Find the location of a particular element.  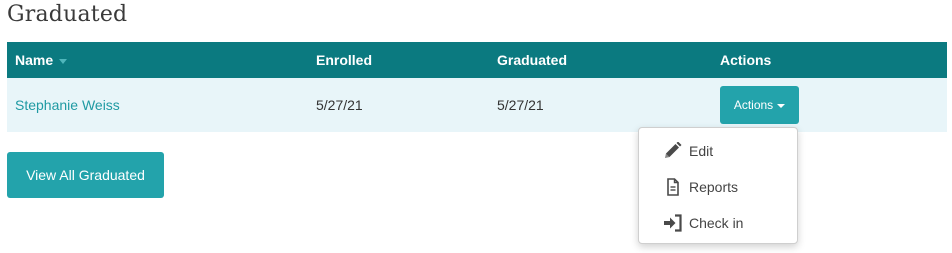

enrolled-date: 5/27/21 is located at coordinates (339, 105).